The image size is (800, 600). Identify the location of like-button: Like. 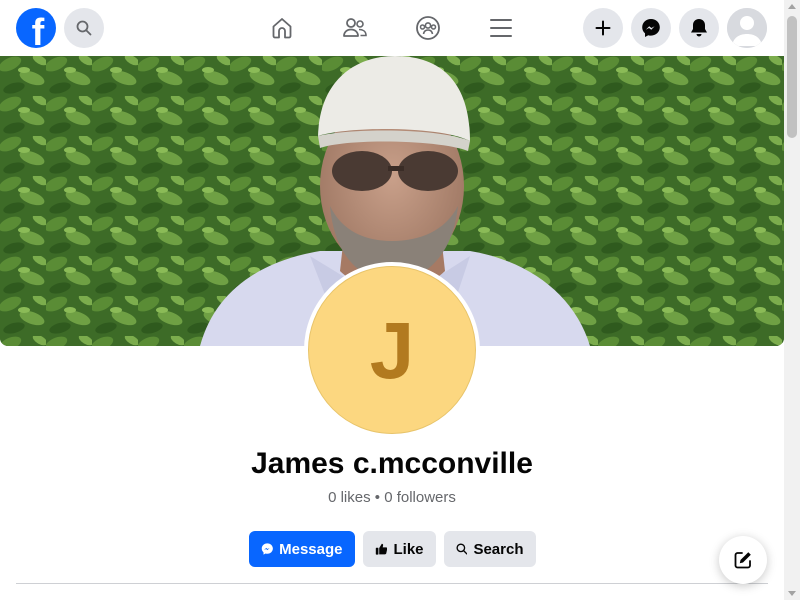
(399, 549).